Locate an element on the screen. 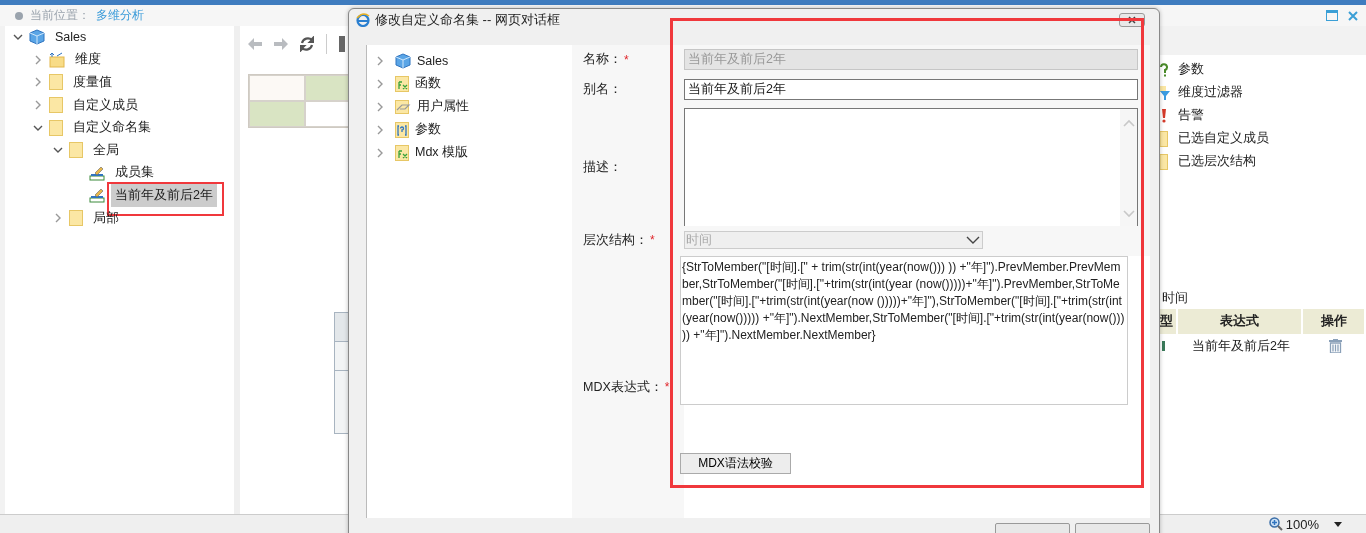 The image size is (1366, 533). tree-item: 当前年及前后2年 is located at coordinates (164, 195).